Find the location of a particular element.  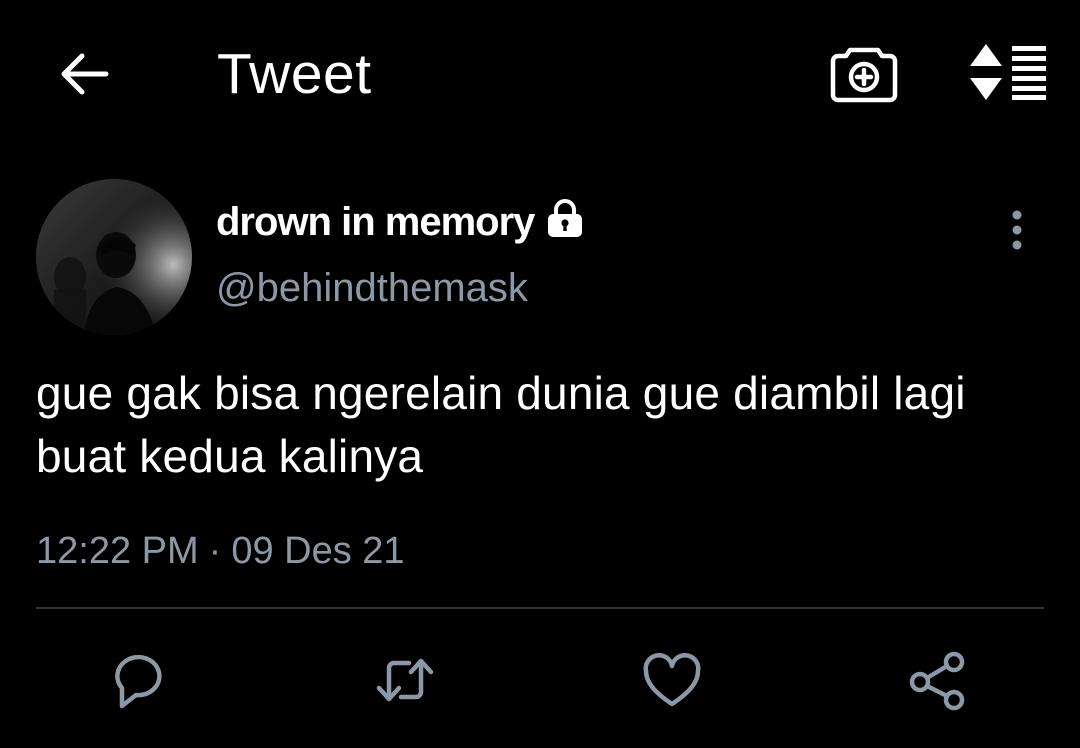

like-button is located at coordinates (672, 680).